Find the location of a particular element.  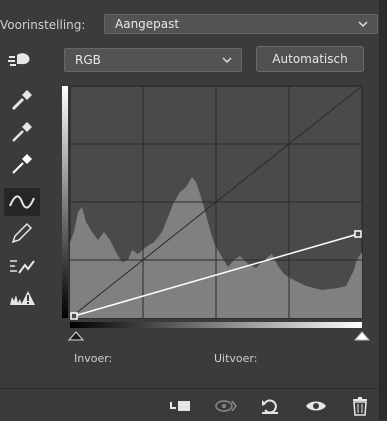

visibility-eye-icon is located at coordinates (316, 406).